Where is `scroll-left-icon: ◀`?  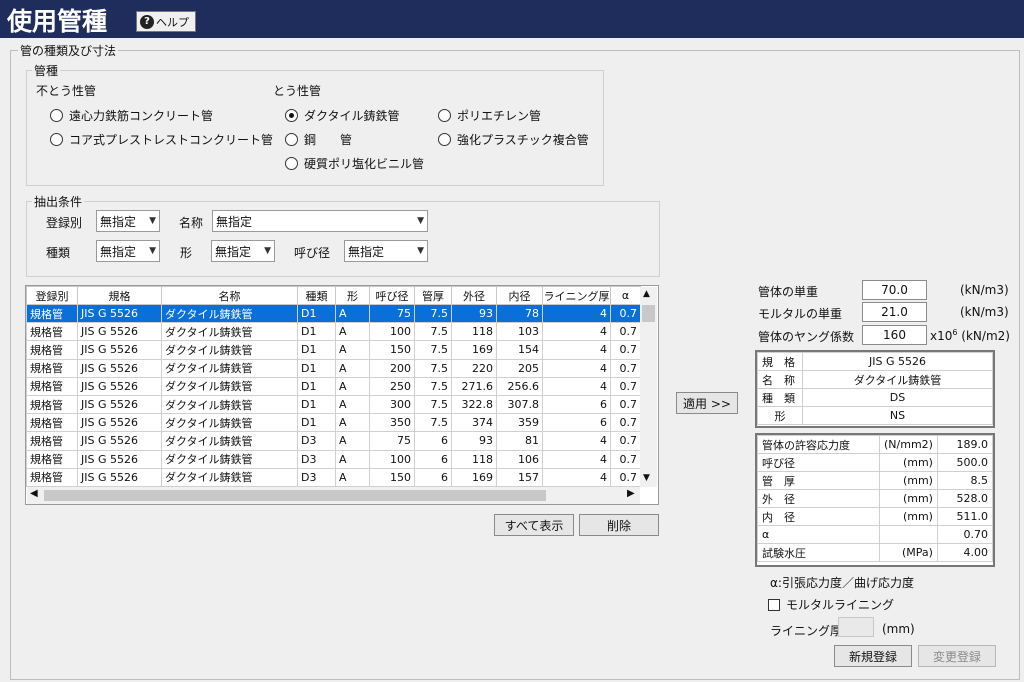
scroll-left-icon: ◀ is located at coordinates (34, 493).